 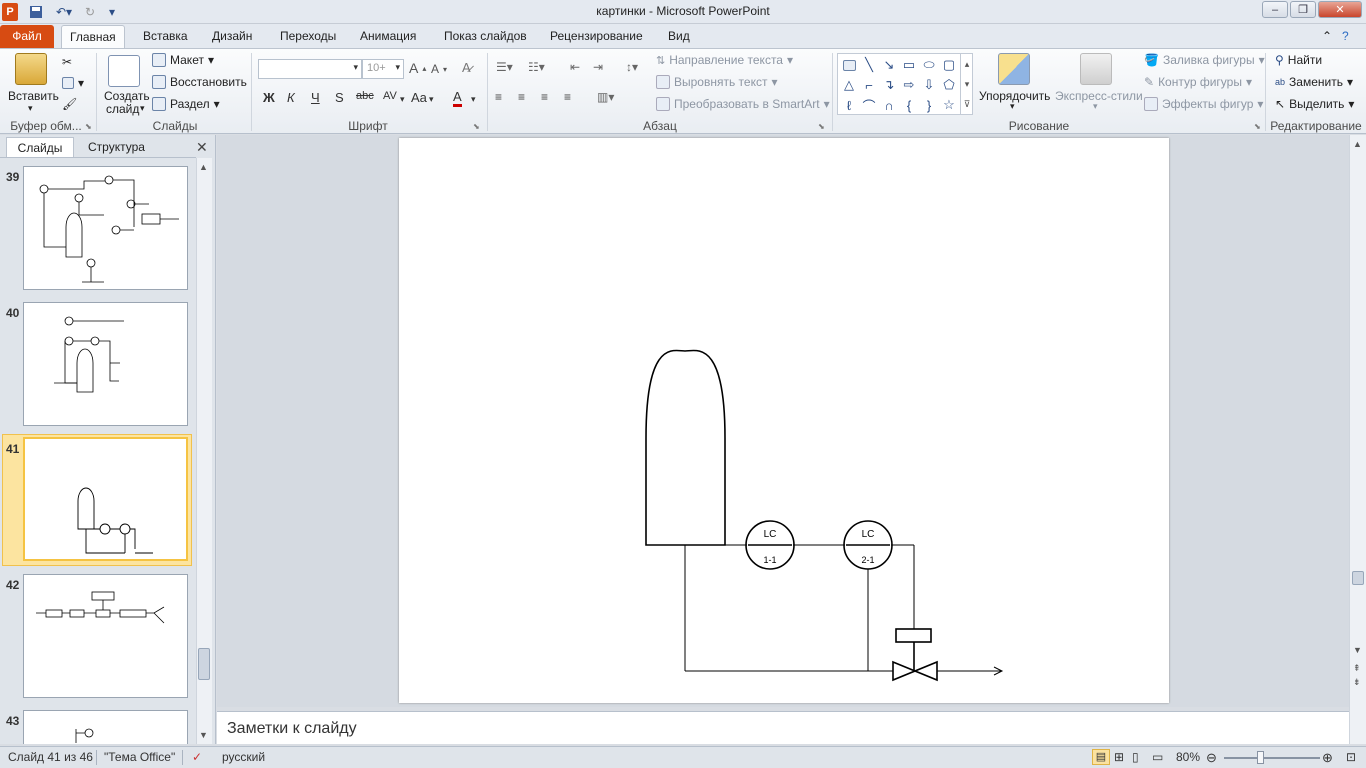 I want to click on elbow-connector-shape-icon: ⌐, so click(x=869, y=85).